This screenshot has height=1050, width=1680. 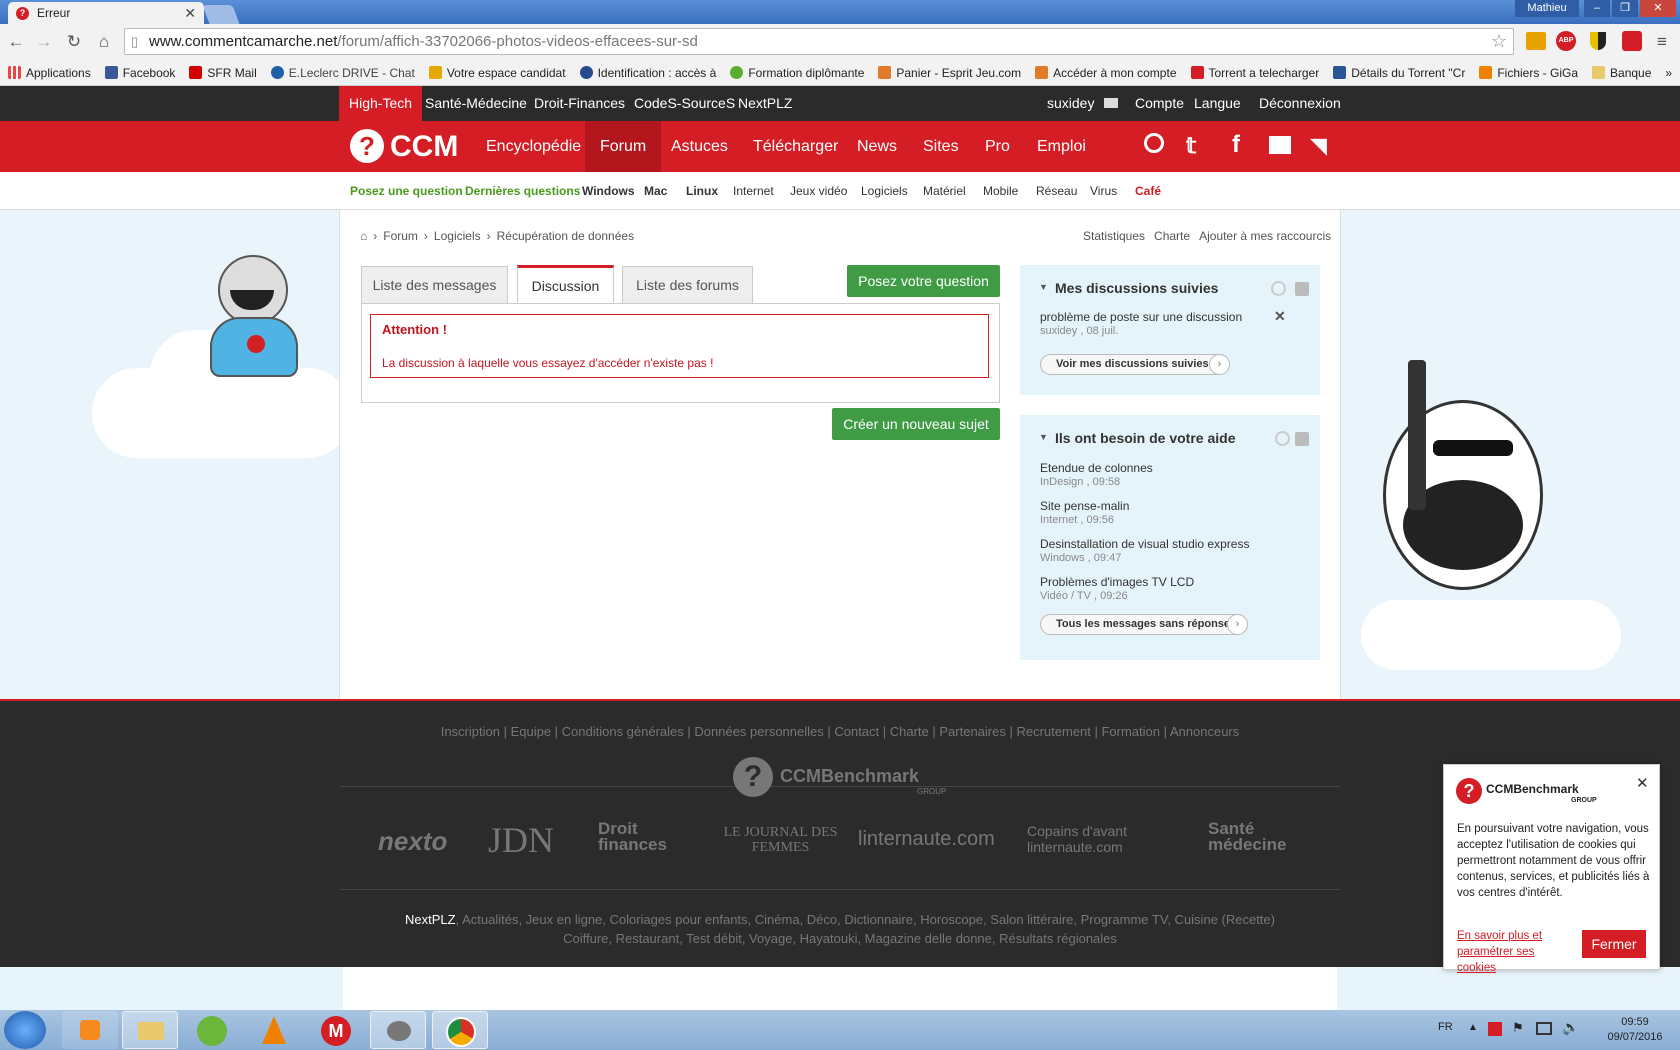 What do you see at coordinates (1172, 236) in the screenshot?
I see `link-charte: Charte` at bounding box center [1172, 236].